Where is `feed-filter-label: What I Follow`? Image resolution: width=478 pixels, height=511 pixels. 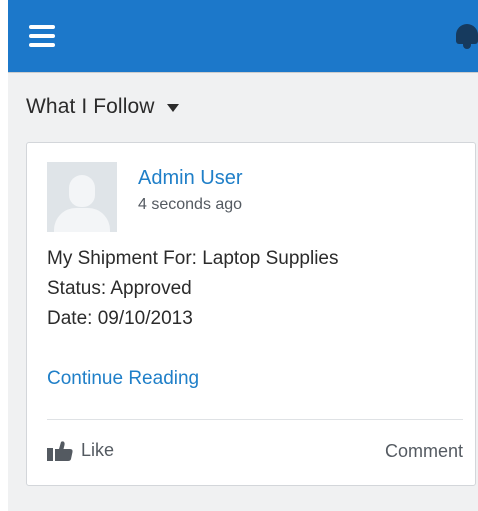 feed-filter-label: What I Follow is located at coordinates (90, 106).